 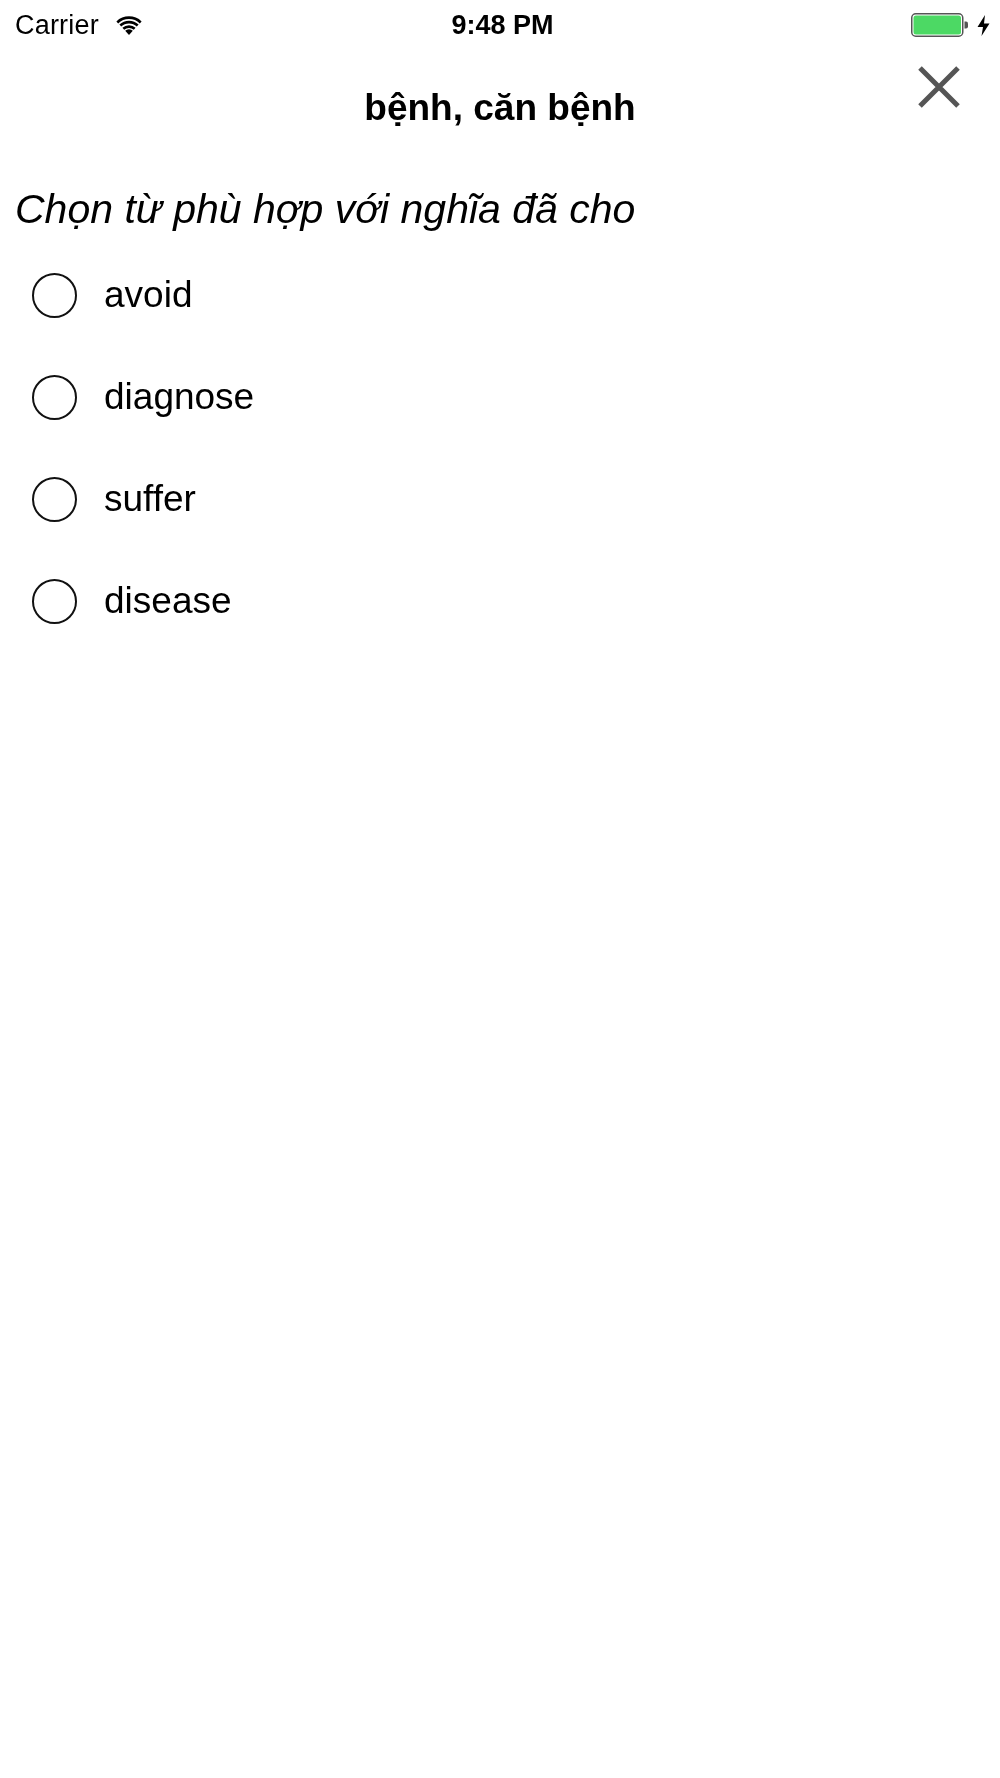 What do you see at coordinates (940, 25) in the screenshot?
I see `battery-icon` at bounding box center [940, 25].